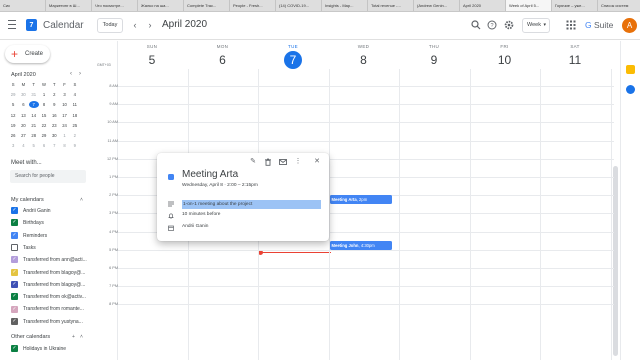 The width and height of the screenshot is (640, 360). What do you see at coordinates (253, 162) in the screenshot?
I see `pencil-icon: ✎` at bounding box center [253, 162].